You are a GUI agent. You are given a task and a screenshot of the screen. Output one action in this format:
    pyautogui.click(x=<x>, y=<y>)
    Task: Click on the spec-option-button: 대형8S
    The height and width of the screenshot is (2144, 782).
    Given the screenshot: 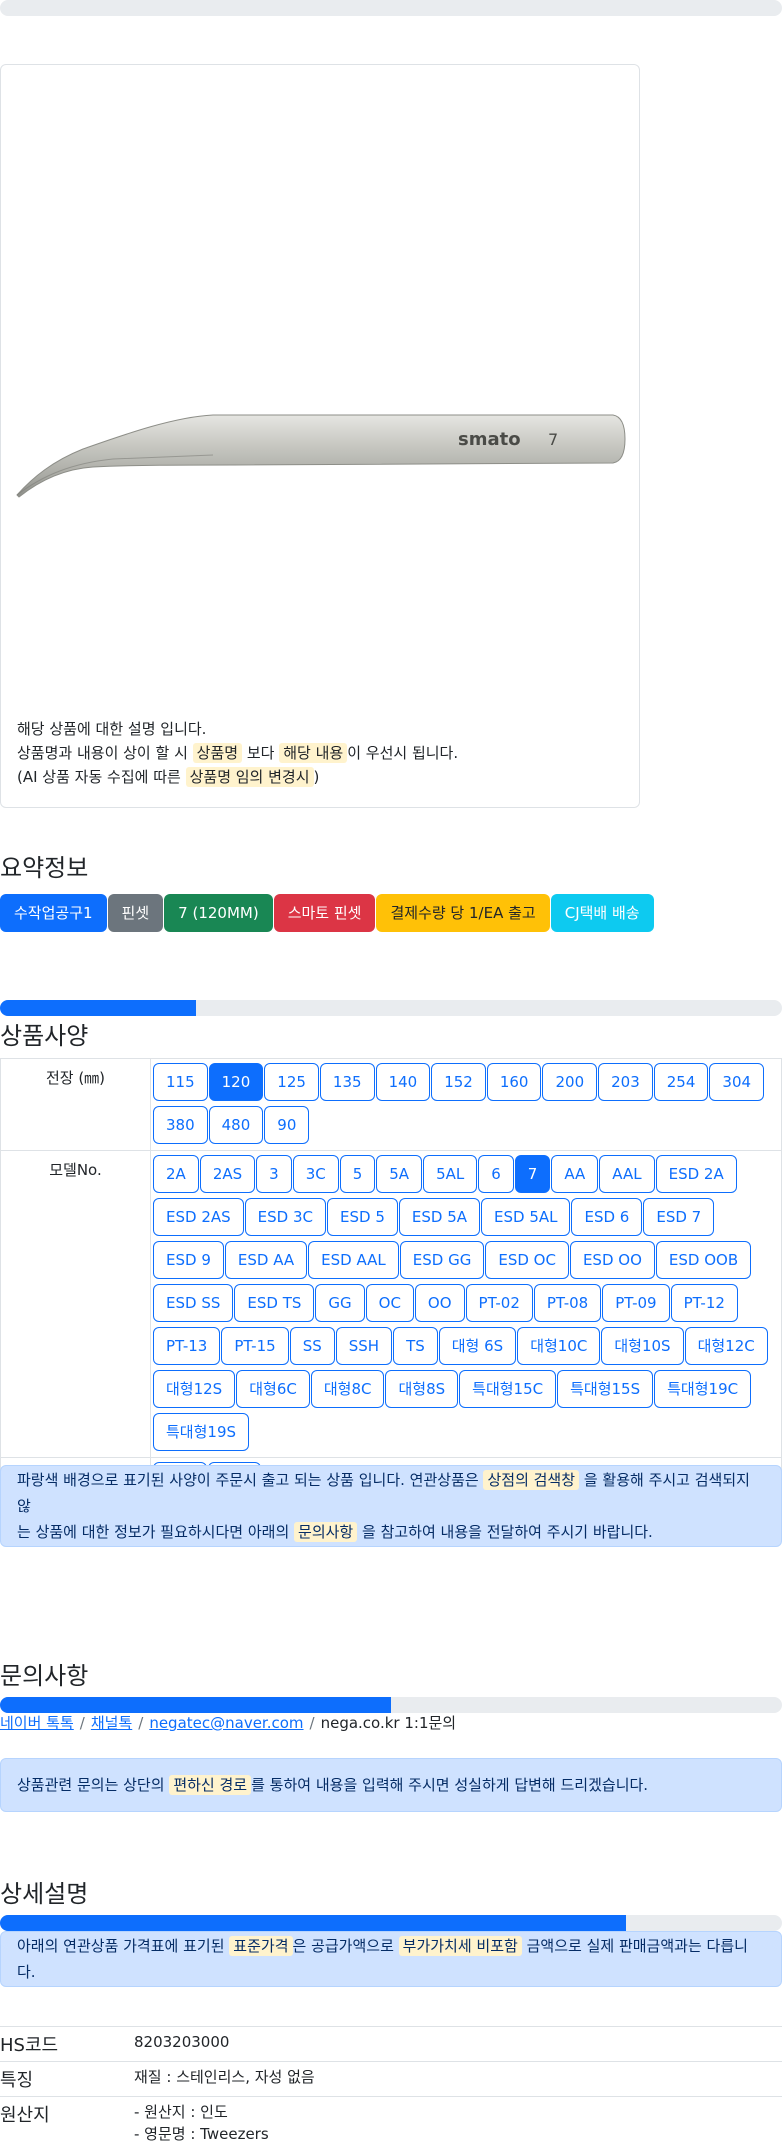 What is the action you would take?
    pyautogui.click(x=422, y=1389)
    